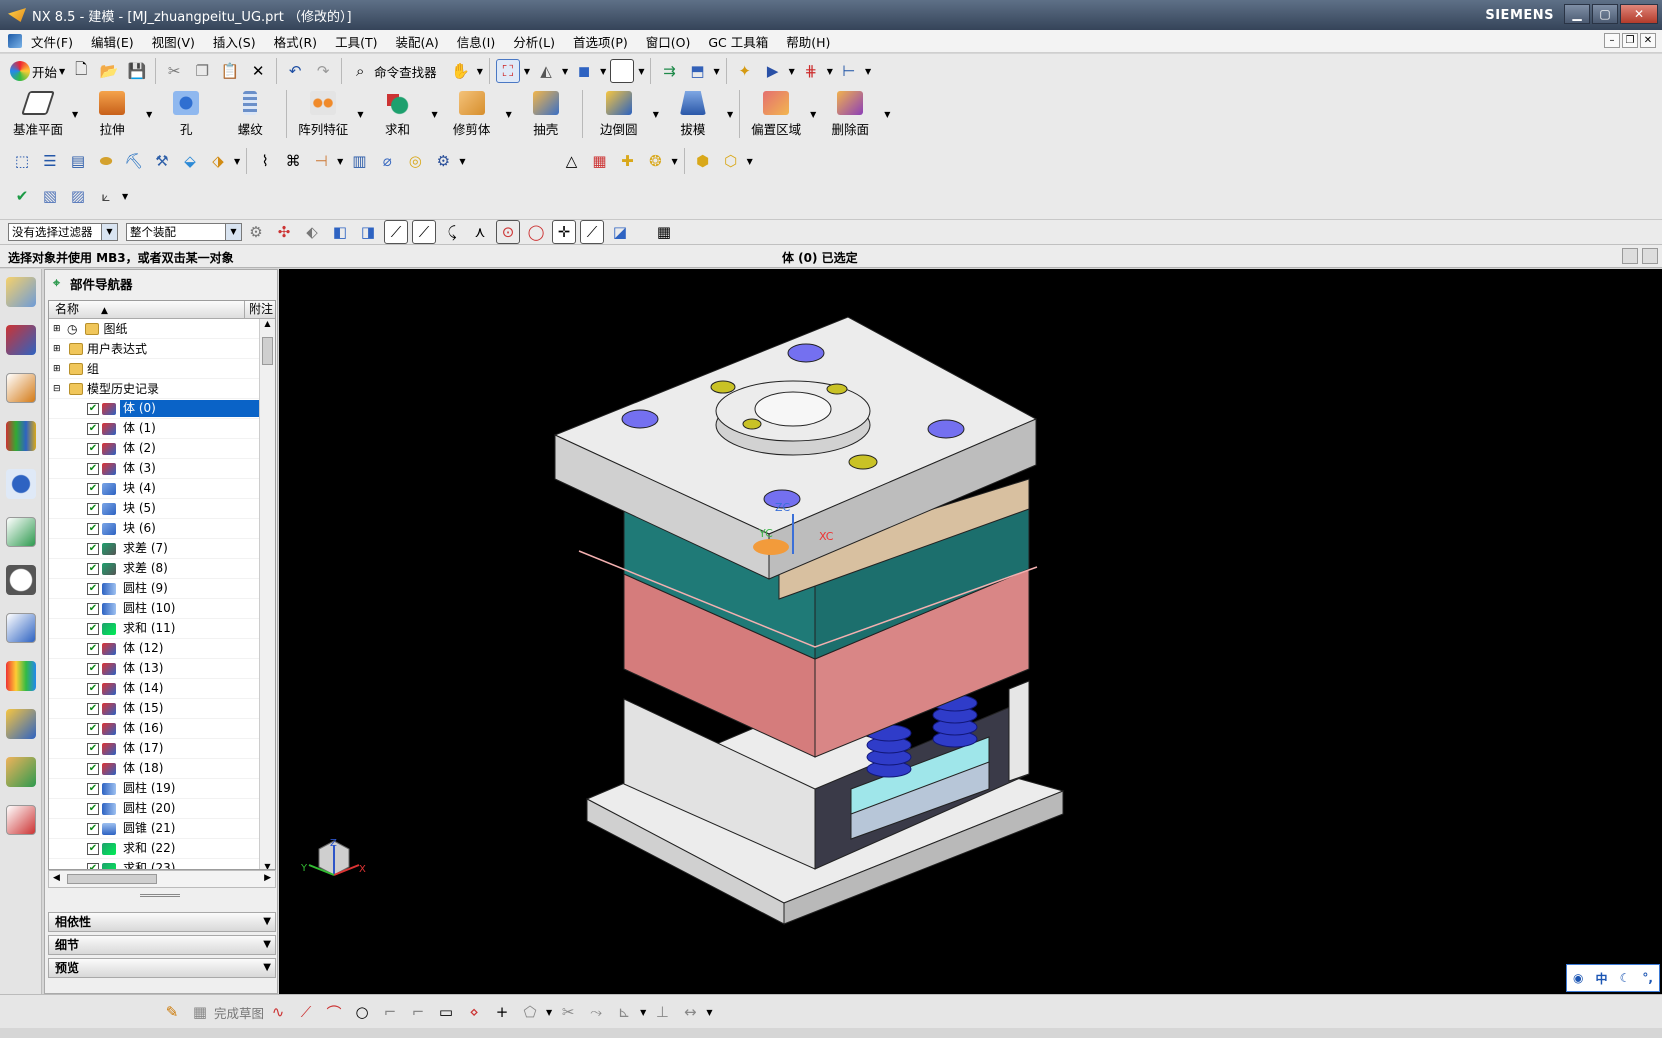 This screenshot has height=1038, width=1662. What do you see at coordinates (162, 369) in the screenshot?
I see `tree-folder: ⊞ 组` at bounding box center [162, 369].